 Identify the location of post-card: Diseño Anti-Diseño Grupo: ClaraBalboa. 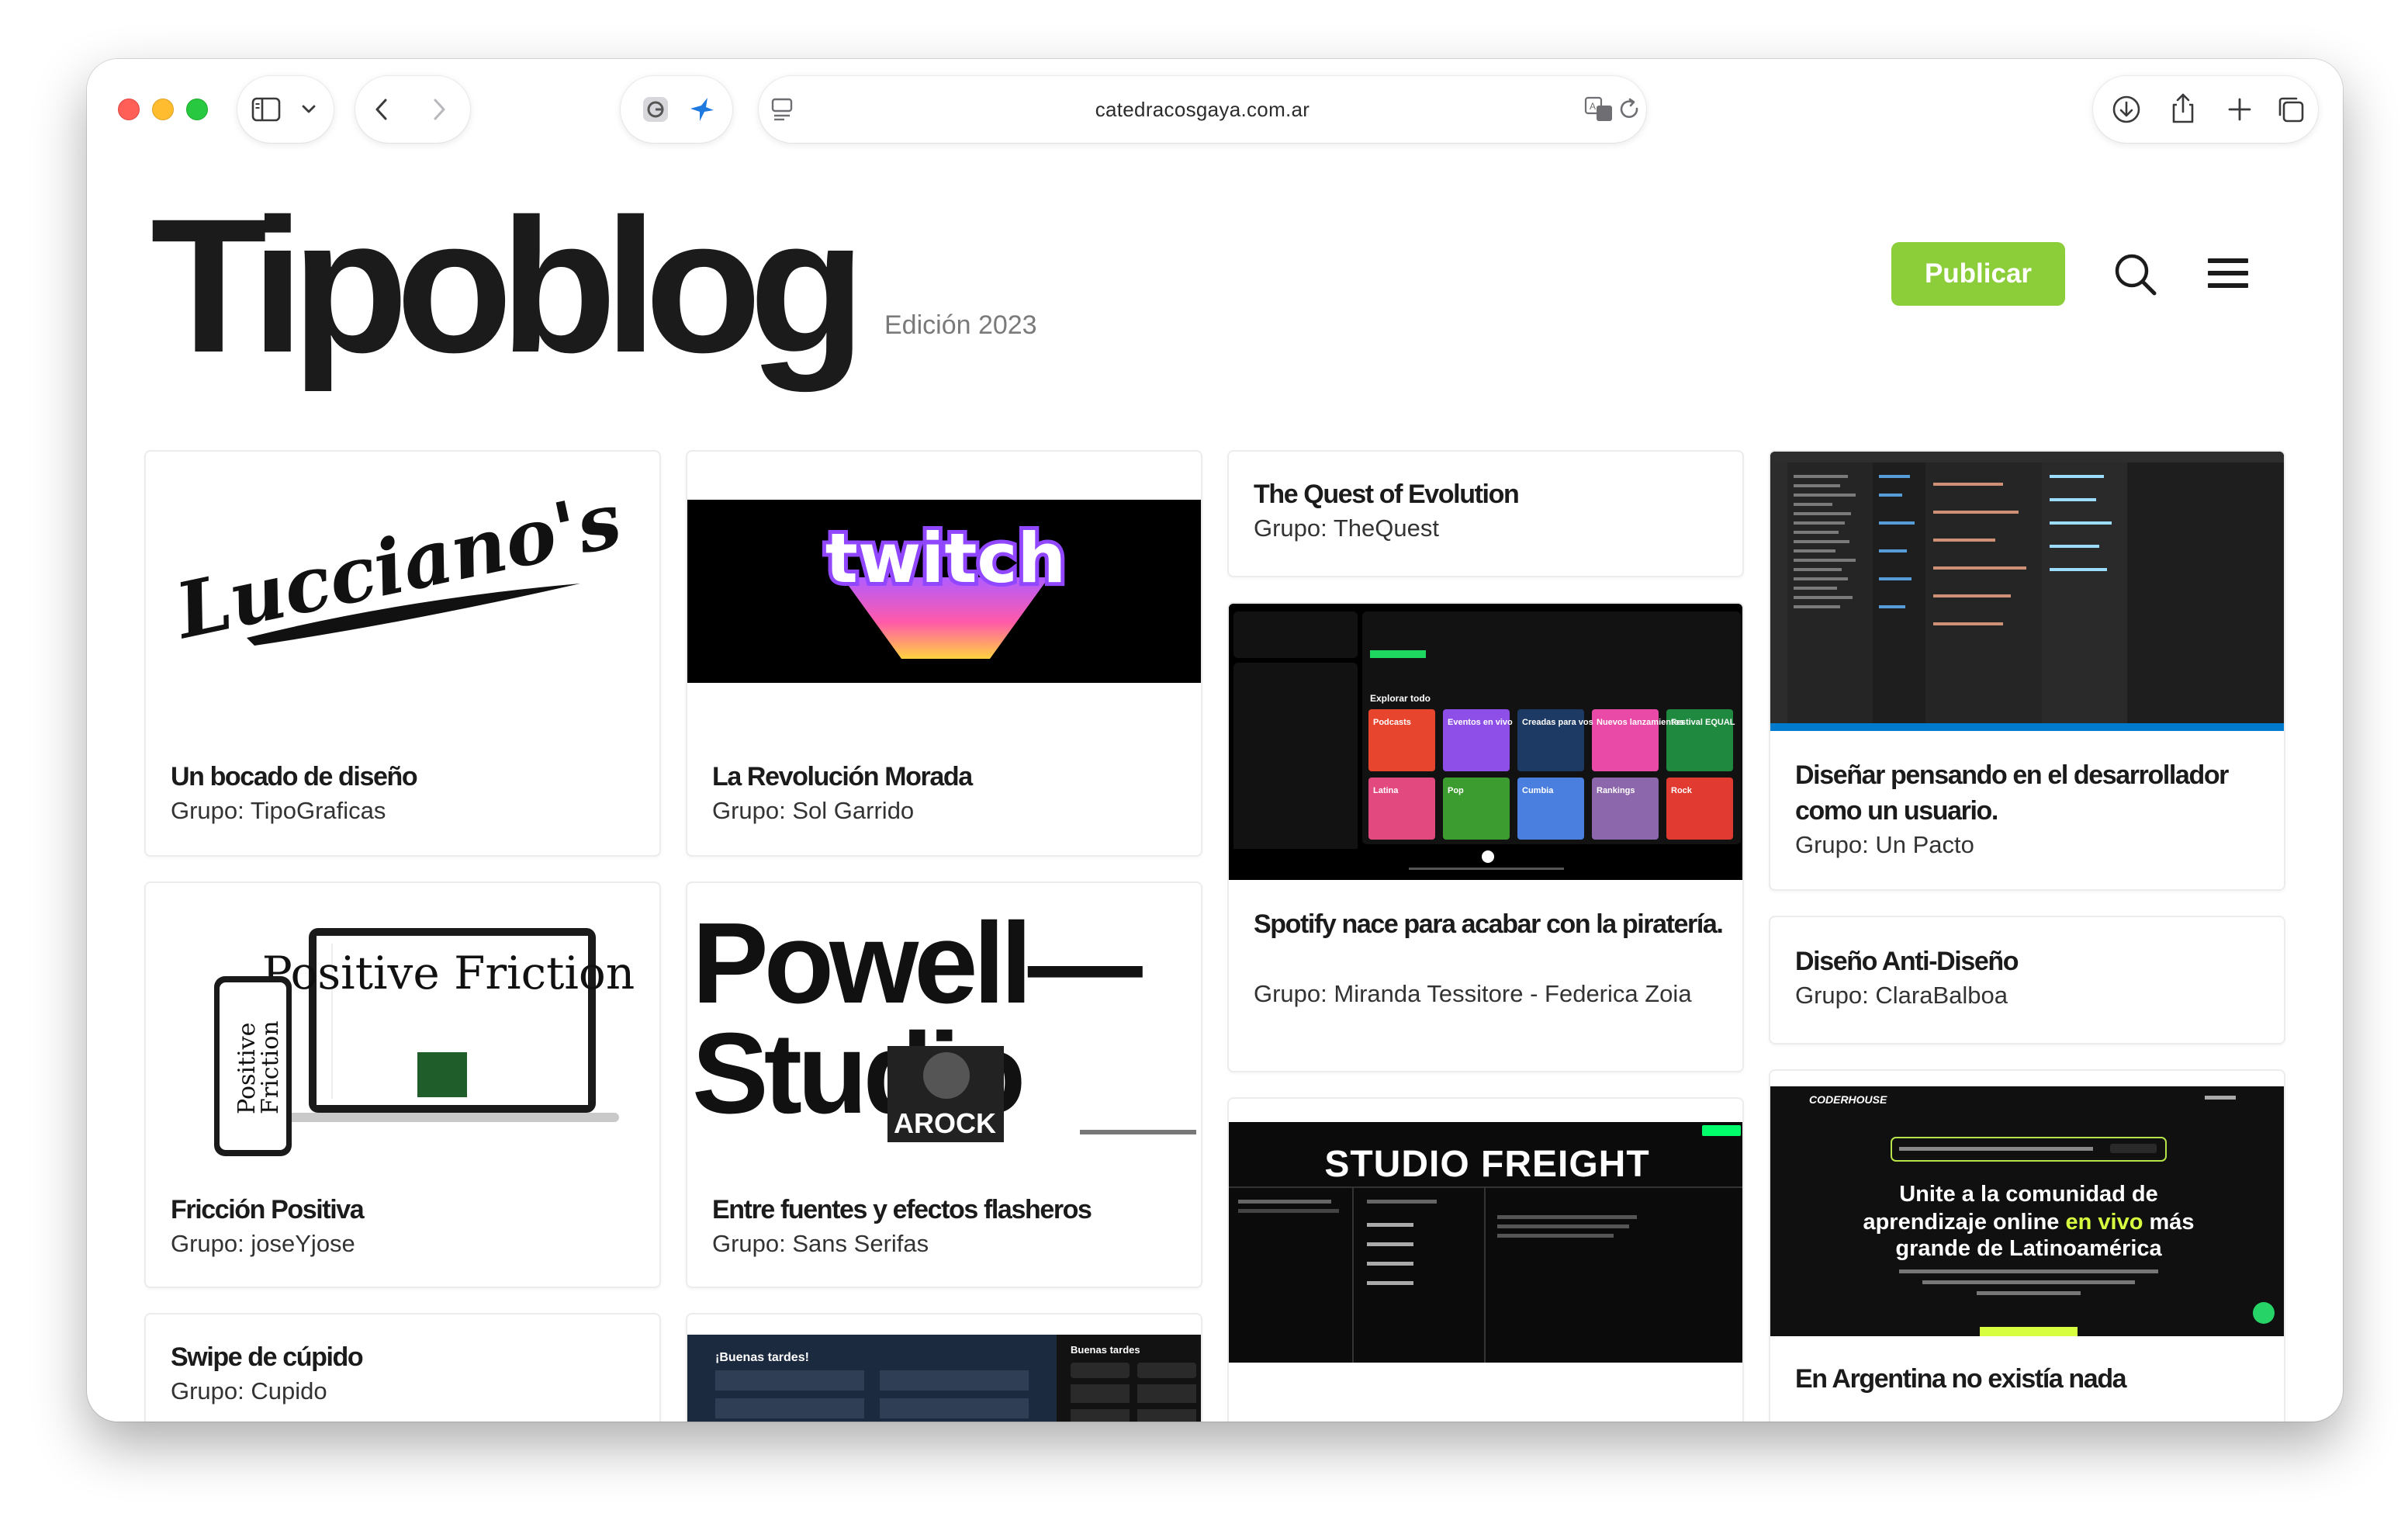
(2027, 980).